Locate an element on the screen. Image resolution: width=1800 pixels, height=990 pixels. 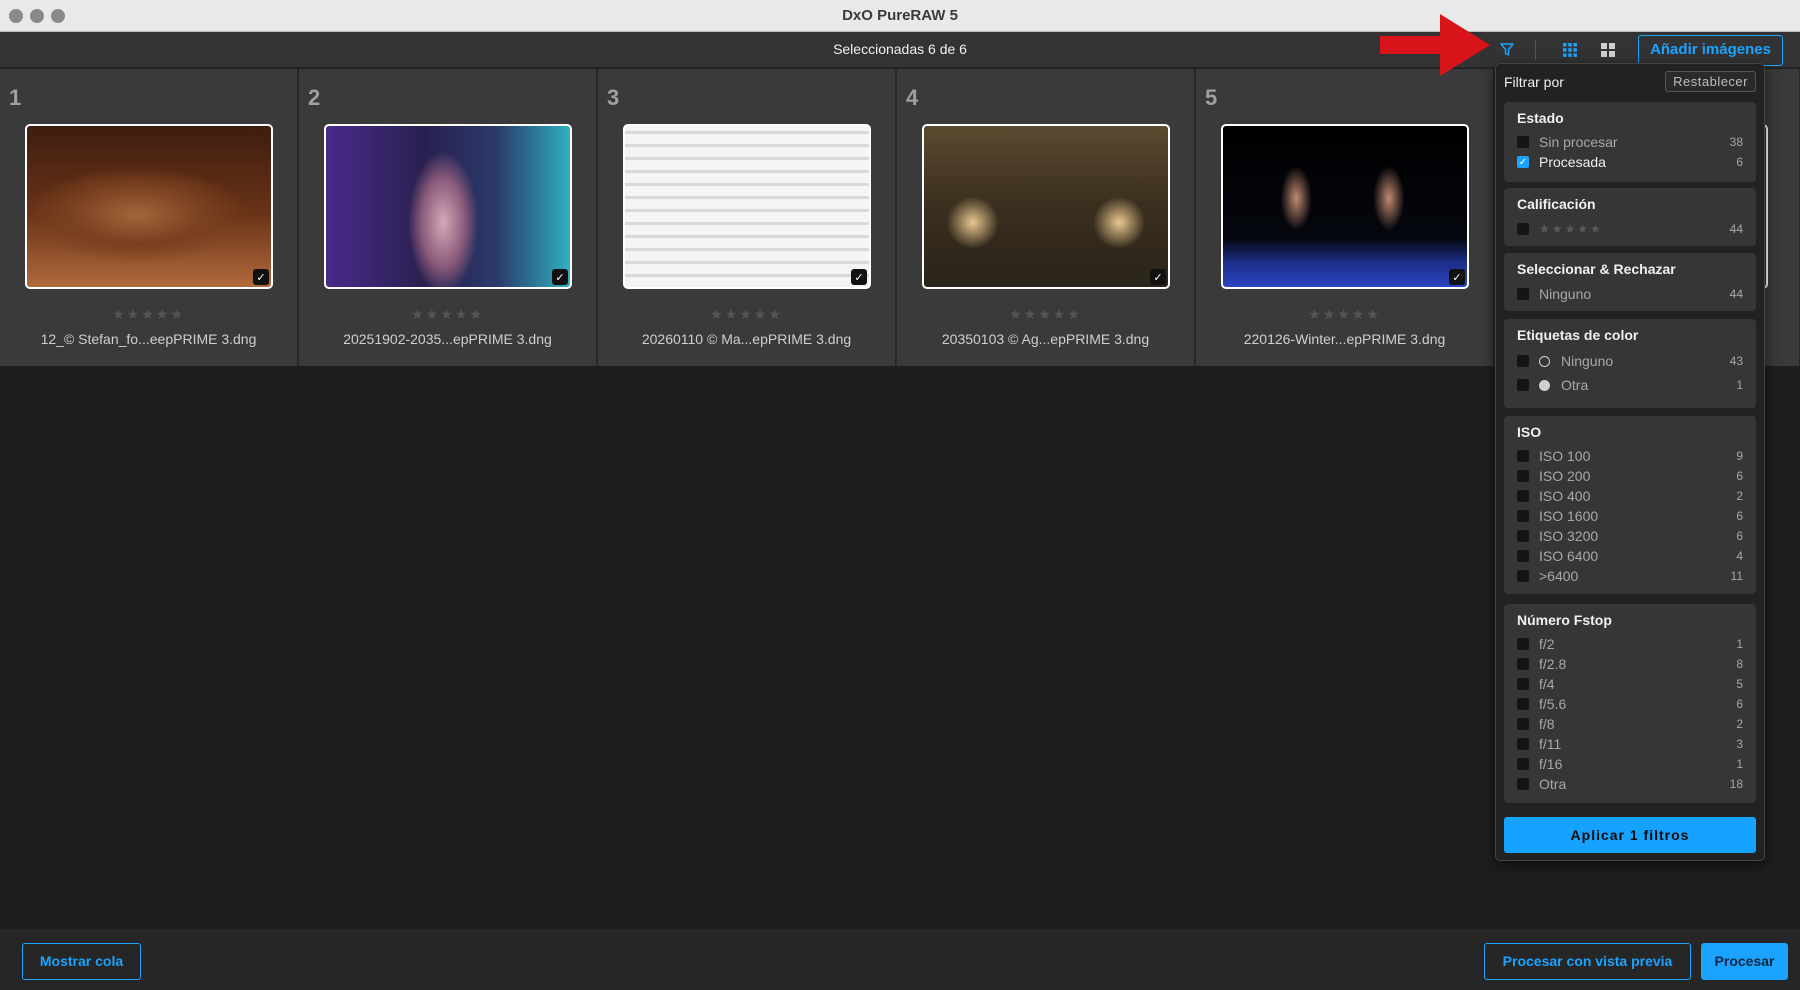
title-bar: DxO PureRAW 5 is located at coordinates (900, 16).